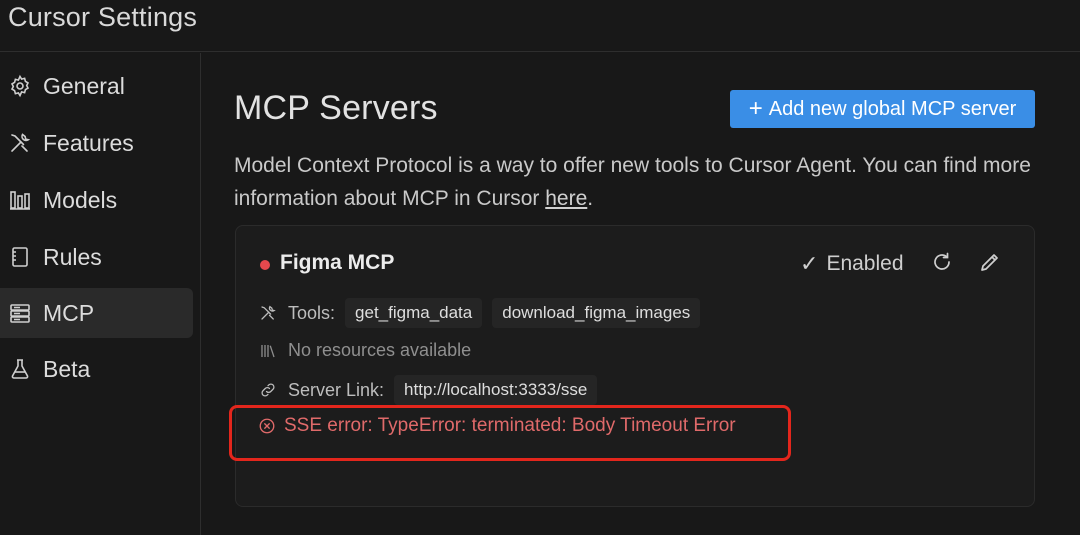 This screenshot has height=535, width=1080. Describe the element at coordinates (67, 368) in the screenshot. I see `sidebar-item-label: Beta` at that location.